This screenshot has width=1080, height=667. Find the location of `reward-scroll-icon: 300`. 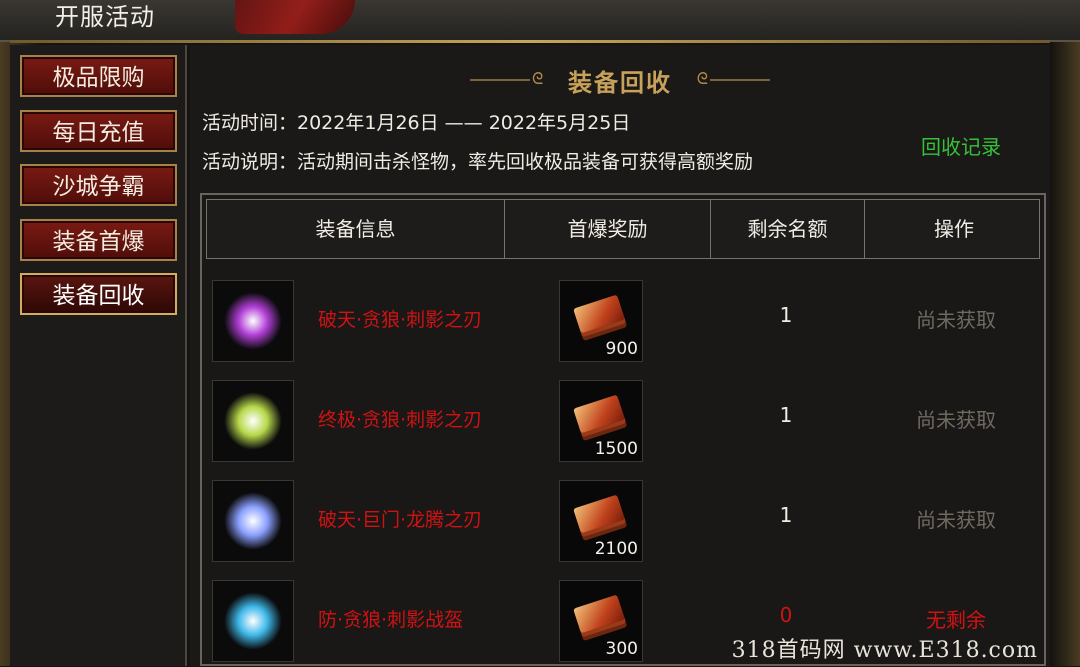

reward-scroll-icon: 300 is located at coordinates (601, 621).